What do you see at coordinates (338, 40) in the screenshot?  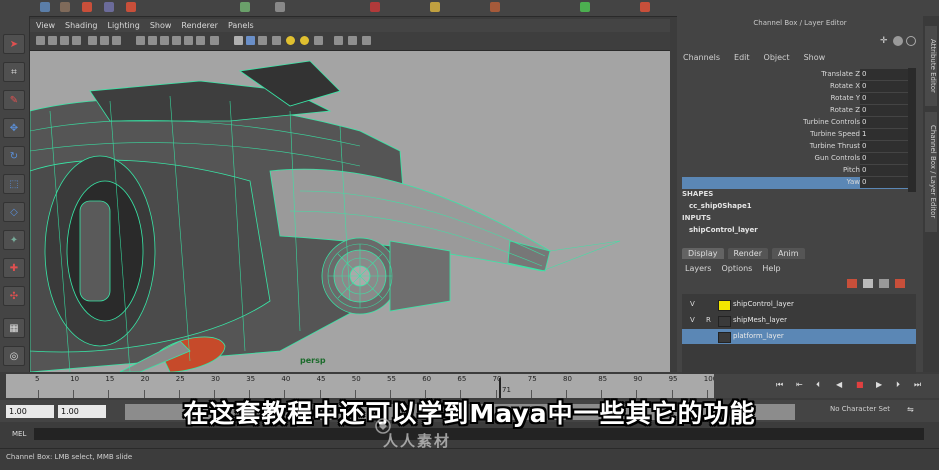 I see `isolate-icon` at bounding box center [338, 40].